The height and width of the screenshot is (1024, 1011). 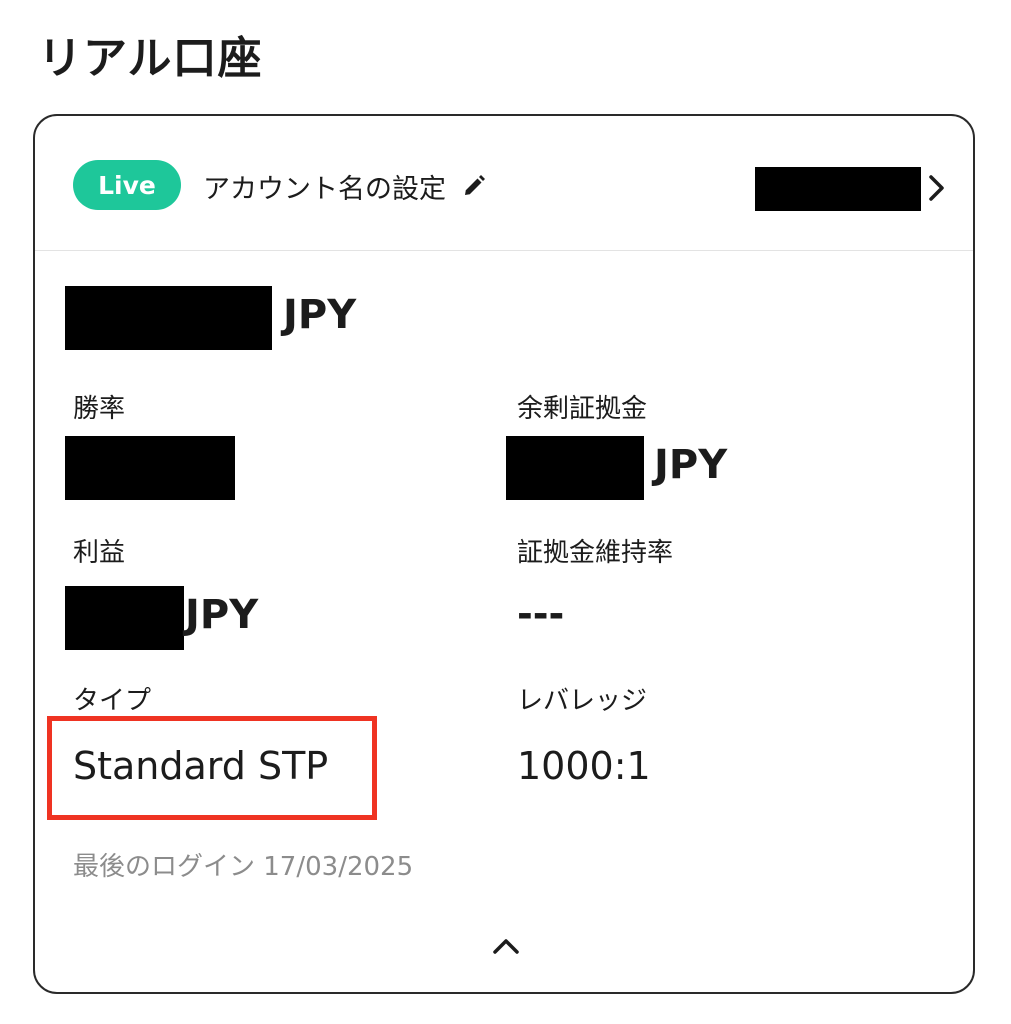 What do you see at coordinates (838, 189) in the screenshot?
I see `account-number-redacted` at bounding box center [838, 189].